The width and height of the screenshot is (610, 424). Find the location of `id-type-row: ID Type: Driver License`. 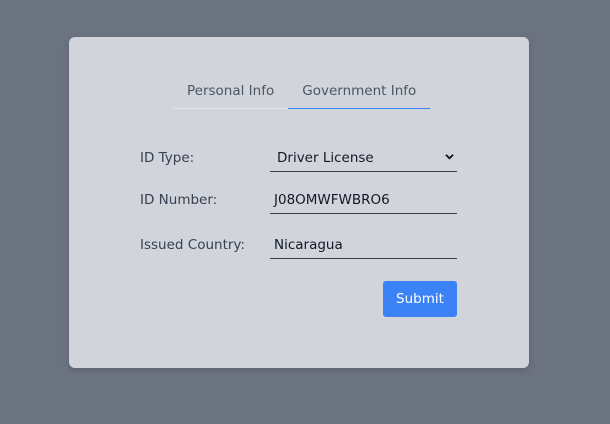

id-type-row: ID Type: Driver License is located at coordinates (298, 159).